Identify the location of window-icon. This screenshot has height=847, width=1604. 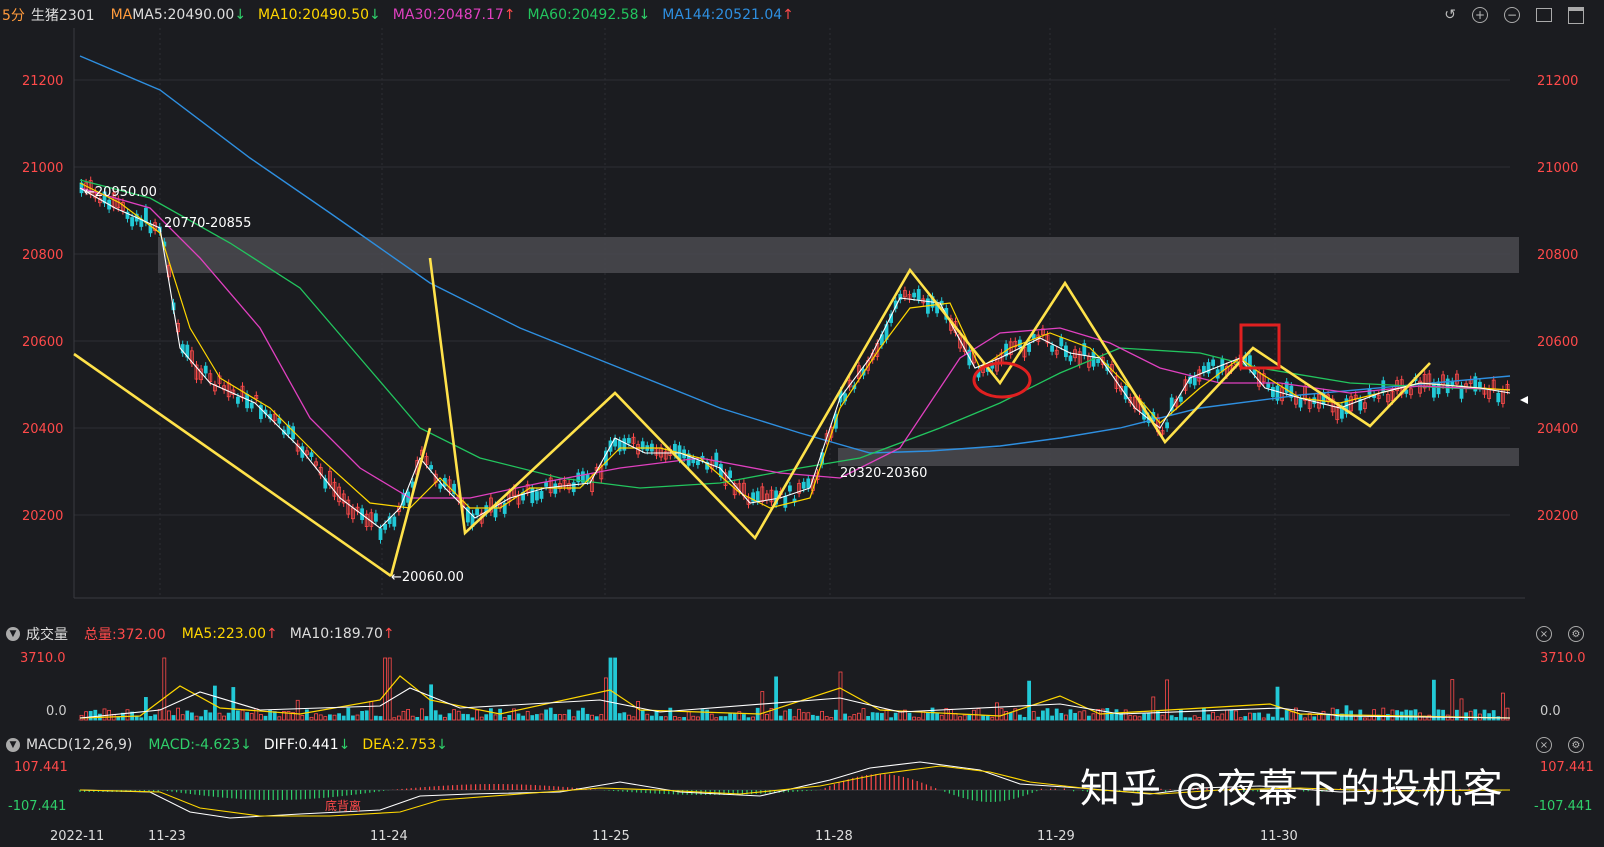
(1576, 15).